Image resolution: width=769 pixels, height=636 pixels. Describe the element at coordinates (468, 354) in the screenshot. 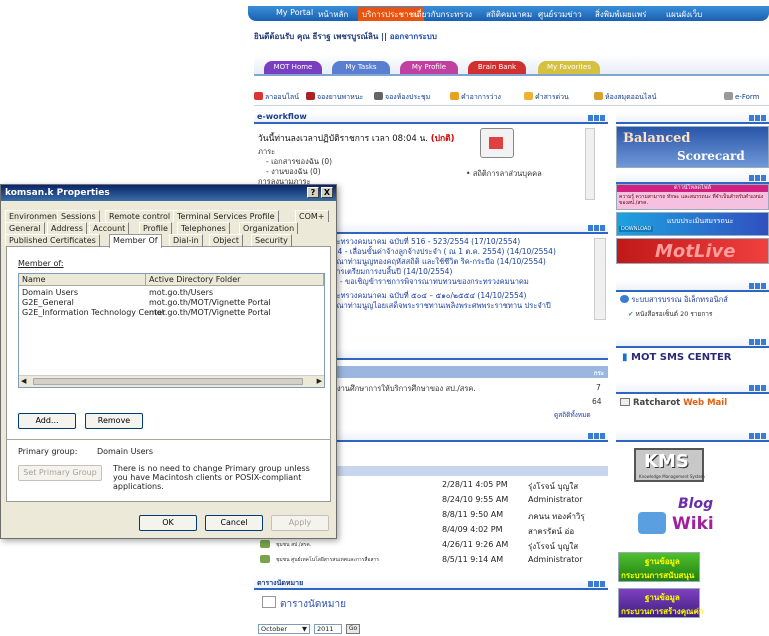

I see `board-header` at that location.